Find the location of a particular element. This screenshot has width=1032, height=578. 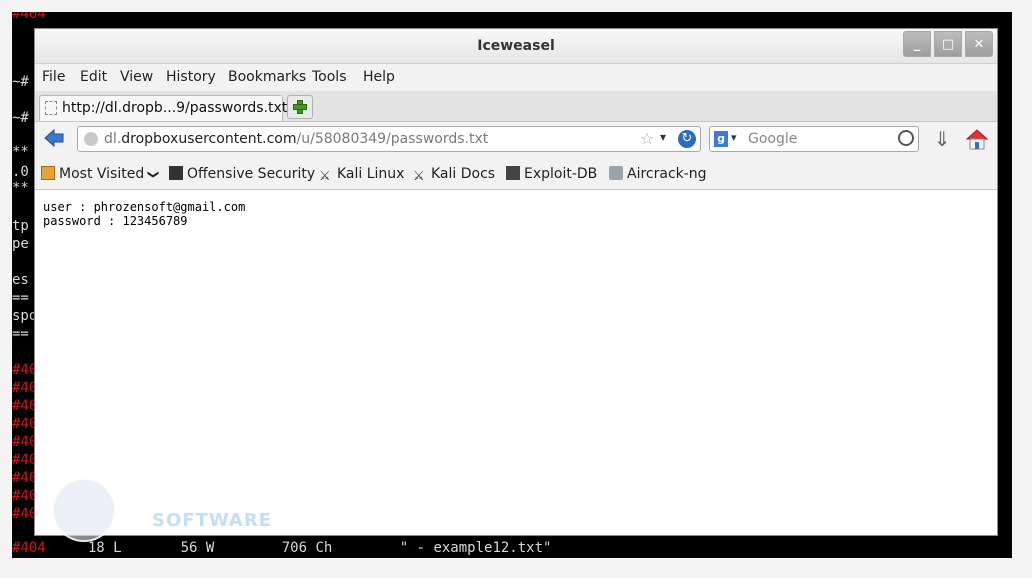

terminal-top-line: #404 is located at coordinates (29, 17).